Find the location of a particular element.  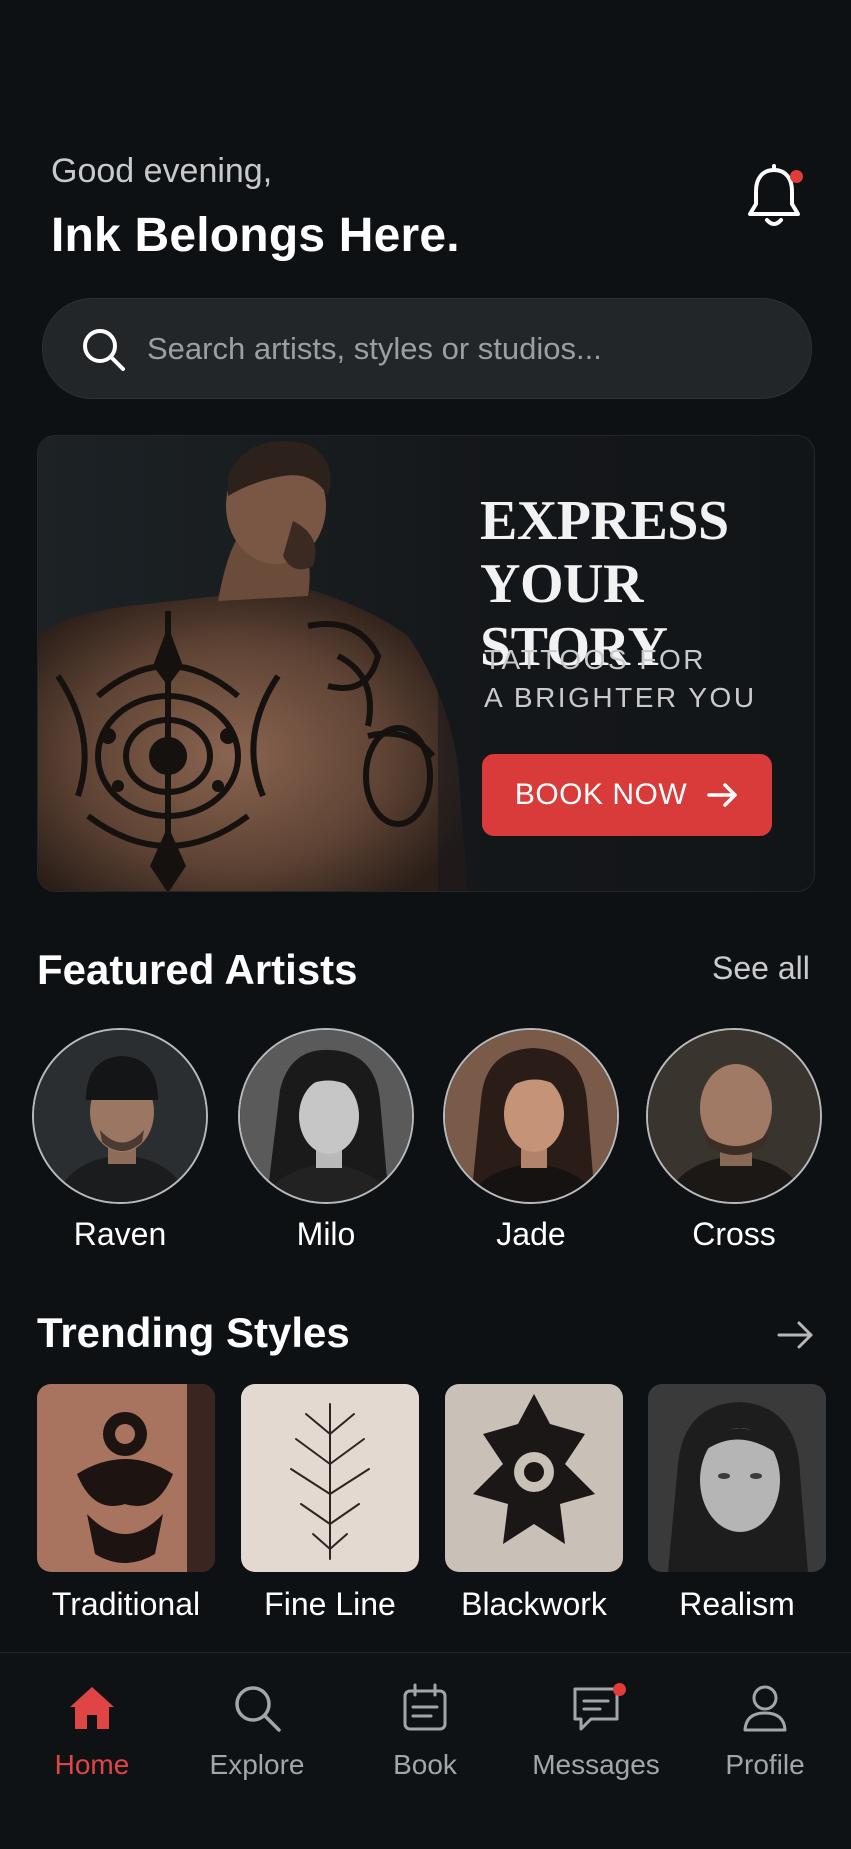

tab-home: Home is located at coordinates (92, 1731).